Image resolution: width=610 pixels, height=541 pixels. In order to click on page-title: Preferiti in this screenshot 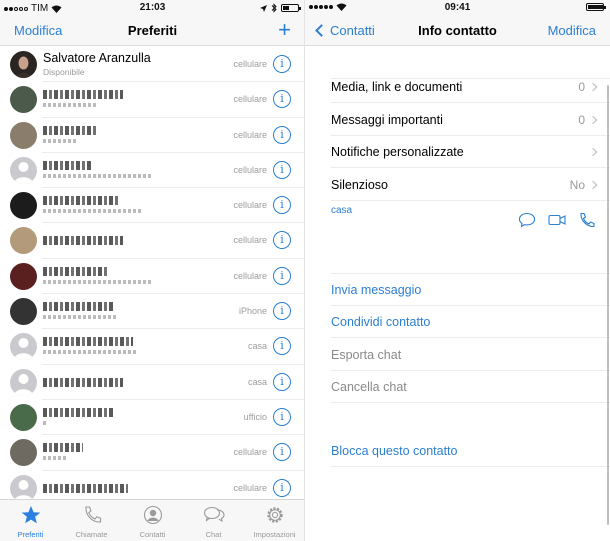, I will do `click(152, 30)`.